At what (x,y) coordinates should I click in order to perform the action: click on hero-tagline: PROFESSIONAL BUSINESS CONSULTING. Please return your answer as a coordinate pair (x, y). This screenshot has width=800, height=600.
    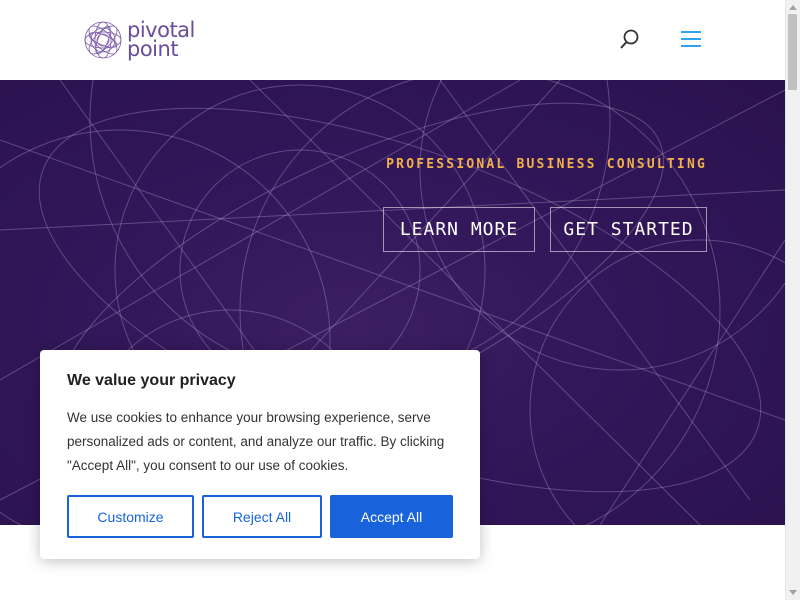
    Looking at the image, I should click on (546, 164).